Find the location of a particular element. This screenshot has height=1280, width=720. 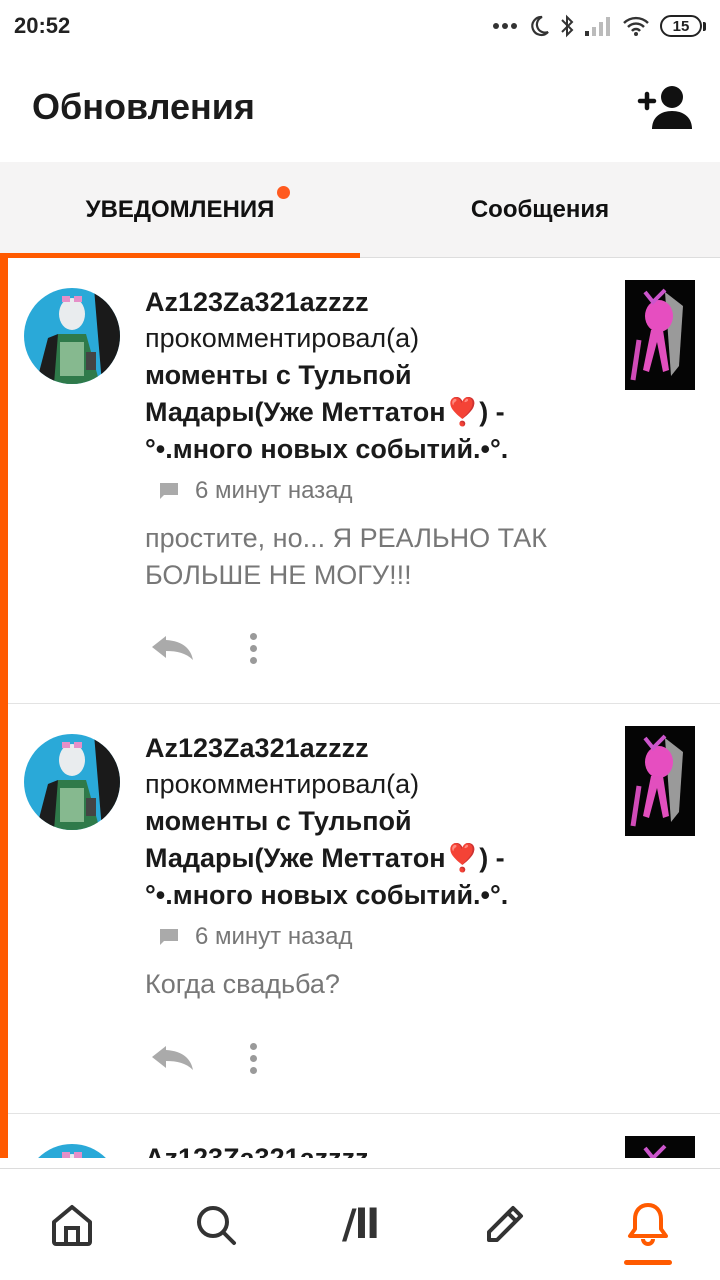

bell-icon is located at coordinates (648, 1224).